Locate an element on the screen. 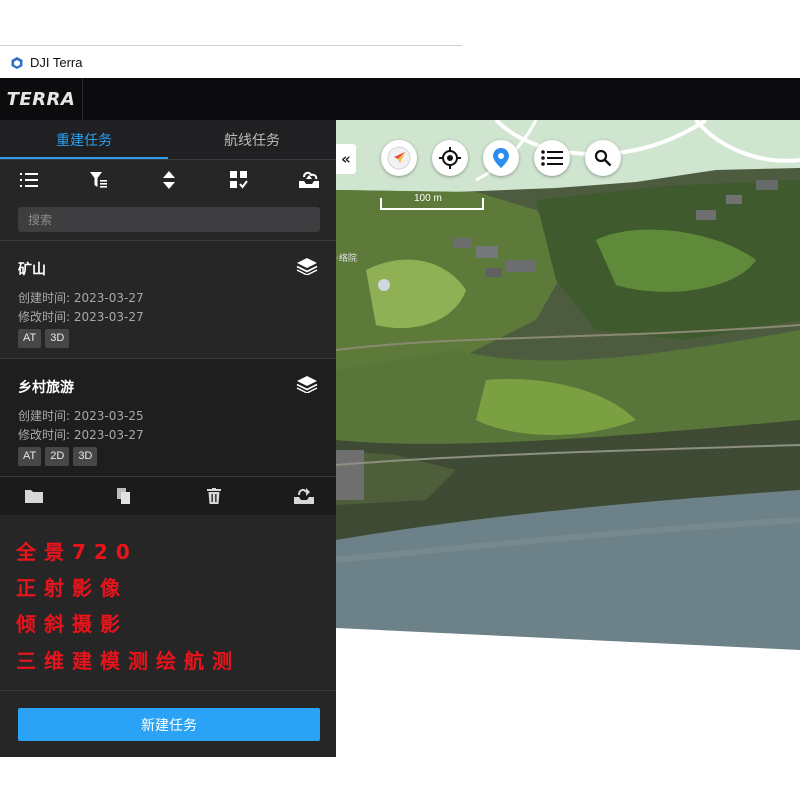 This screenshot has width=800, height=800. import-icon is located at coordinates (309, 179).